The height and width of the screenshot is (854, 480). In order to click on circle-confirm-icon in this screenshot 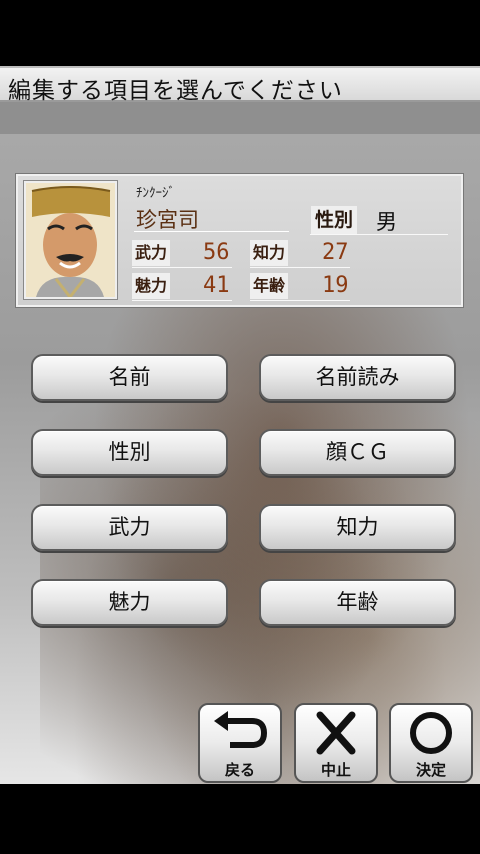, I will do `click(431, 733)`.